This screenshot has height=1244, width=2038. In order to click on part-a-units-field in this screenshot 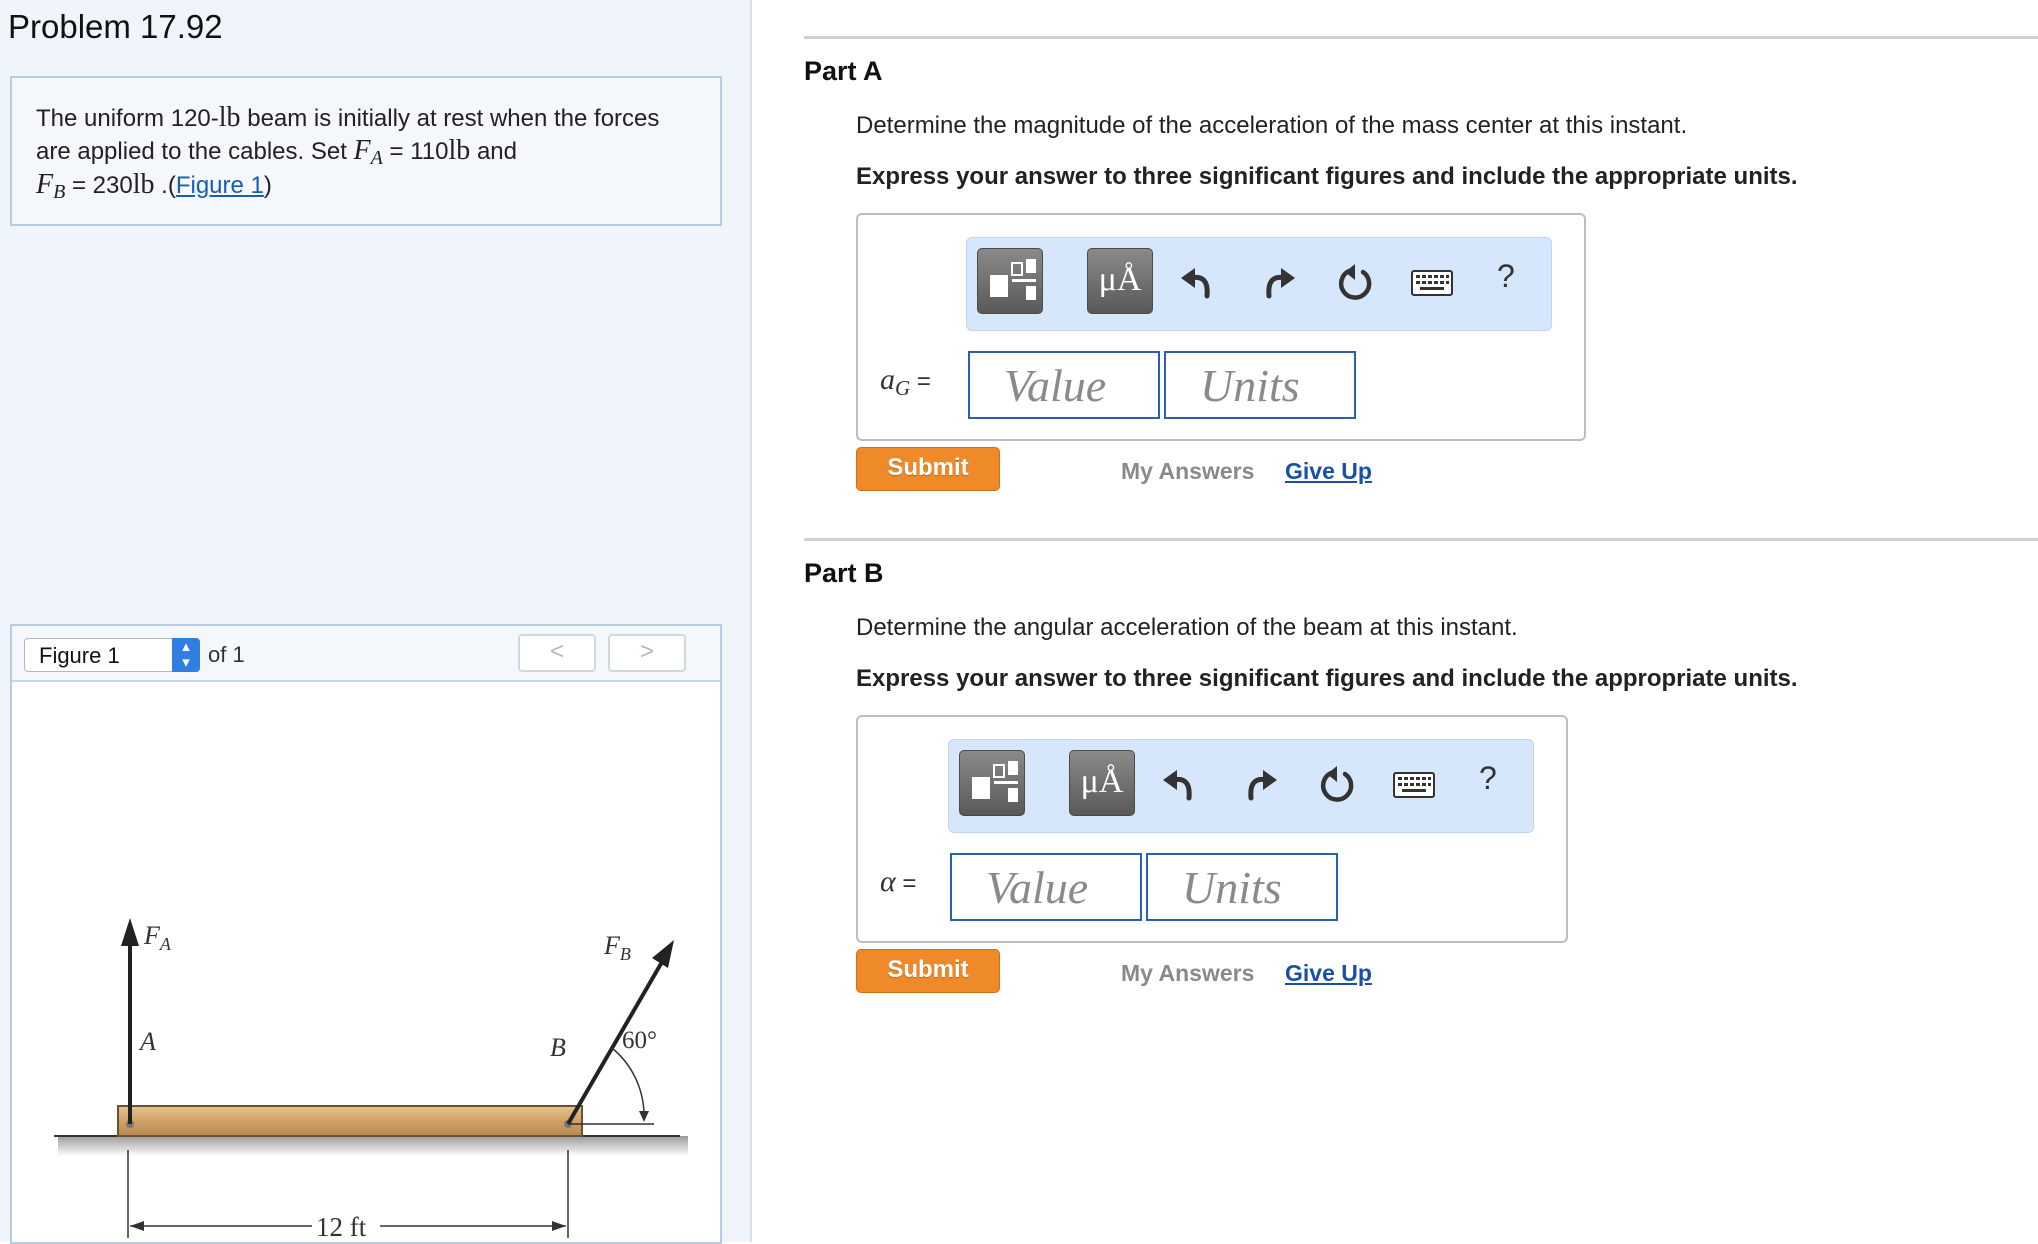, I will do `click(1260, 385)`.